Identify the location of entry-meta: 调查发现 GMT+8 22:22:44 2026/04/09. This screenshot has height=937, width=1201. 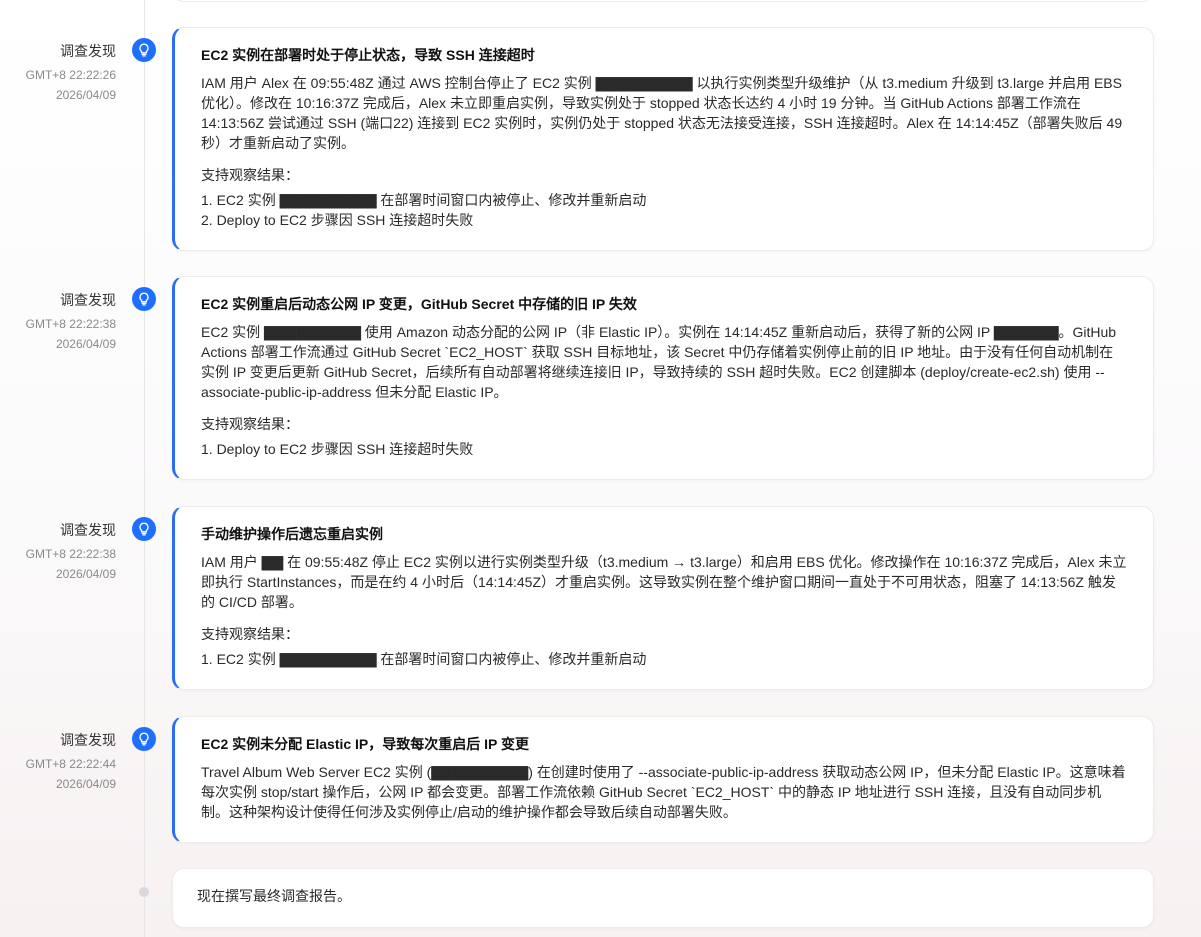
(58, 762).